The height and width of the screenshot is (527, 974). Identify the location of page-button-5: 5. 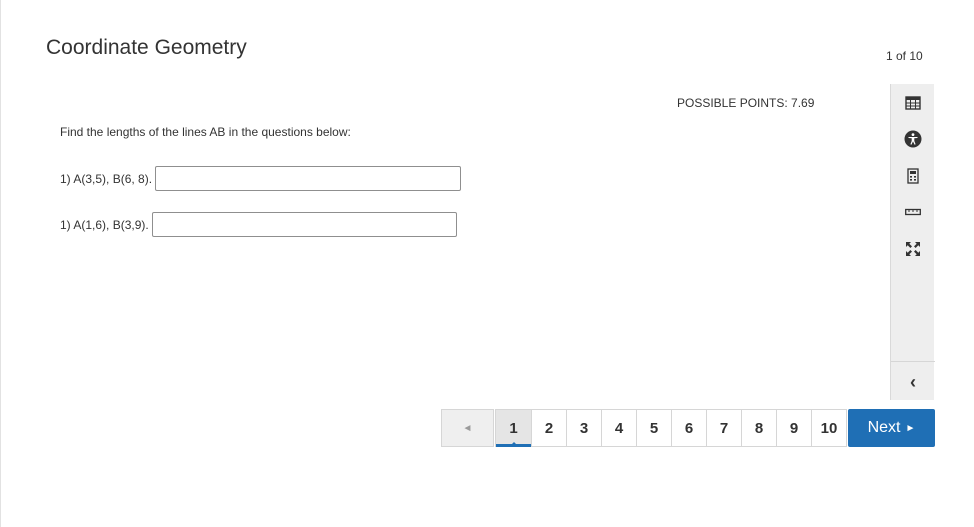
(654, 428).